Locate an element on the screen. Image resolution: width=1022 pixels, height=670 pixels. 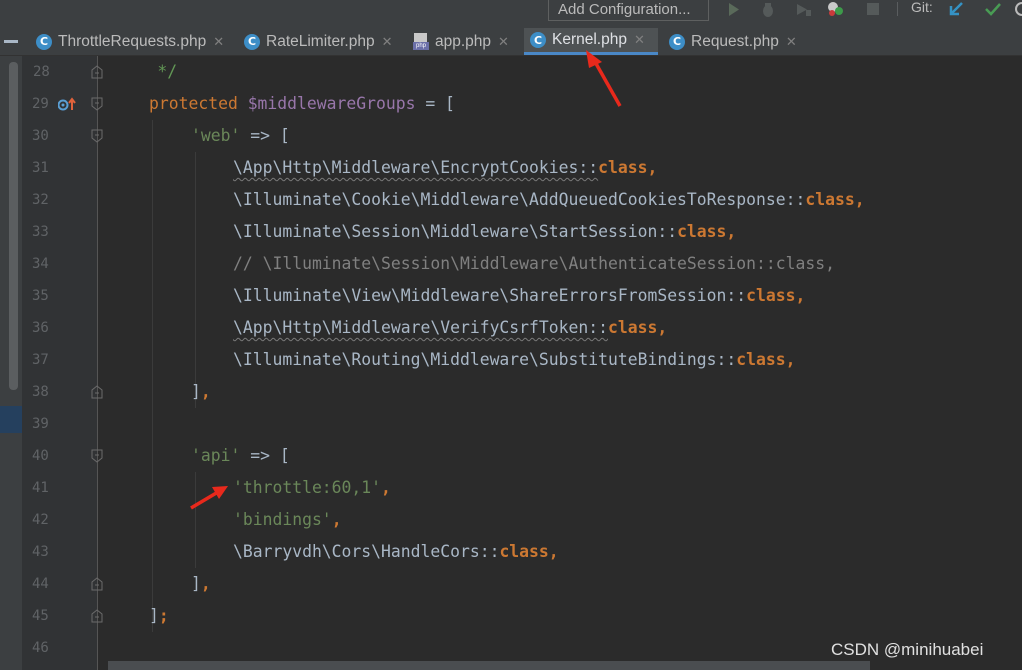
line-number: 33 is located at coordinates (40, 232).